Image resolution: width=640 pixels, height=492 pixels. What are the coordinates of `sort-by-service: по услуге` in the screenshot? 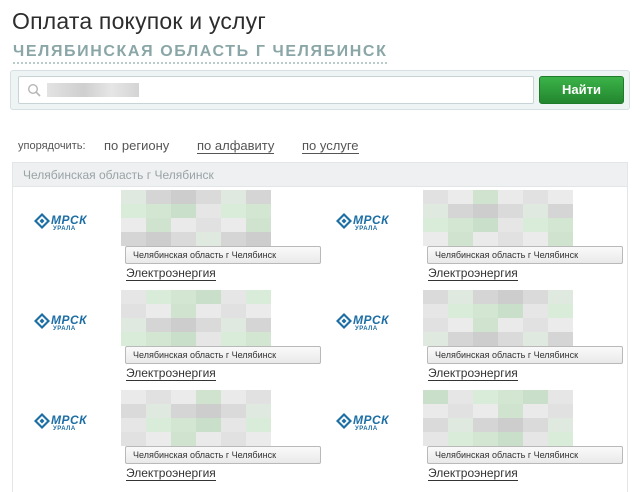 It's located at (330, 146).